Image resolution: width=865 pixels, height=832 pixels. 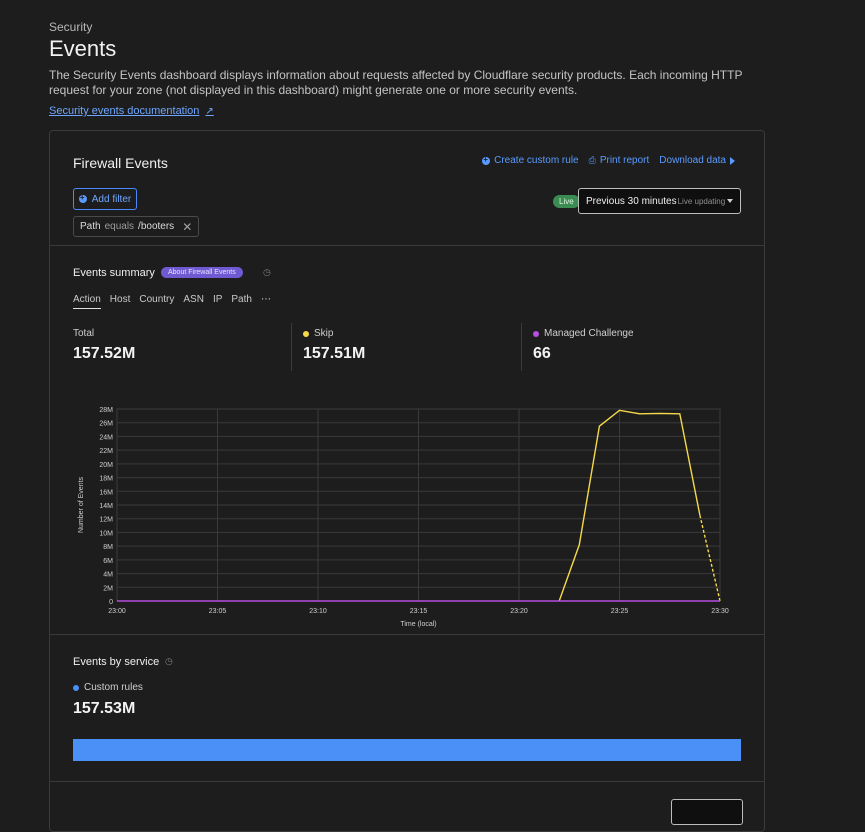 I want to click on events-by-service-title: Events by service, so click(x=116, y=662).